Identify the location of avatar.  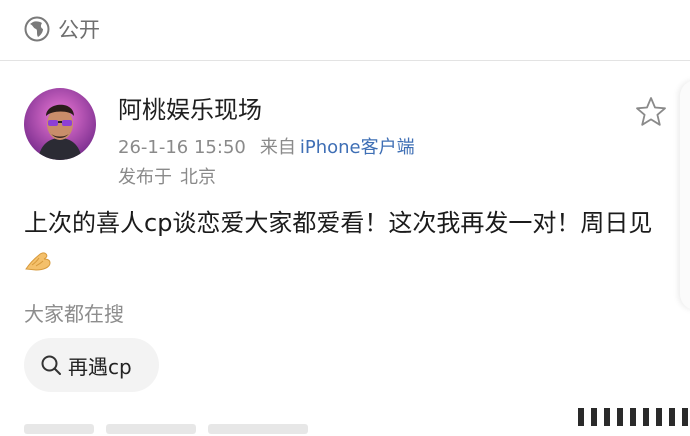
(60, 124).